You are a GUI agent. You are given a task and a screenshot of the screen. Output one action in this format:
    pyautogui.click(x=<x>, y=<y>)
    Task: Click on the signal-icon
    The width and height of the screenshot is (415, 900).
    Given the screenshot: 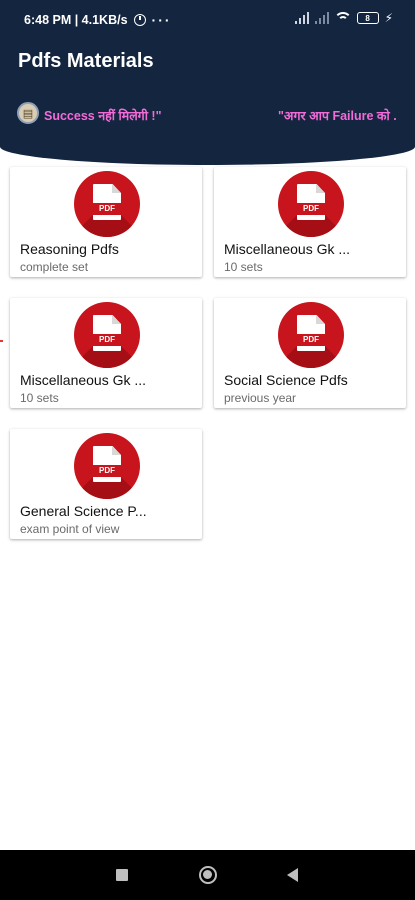 What is the action you would take?
    pyautogui.click(x=301, y=18)
    